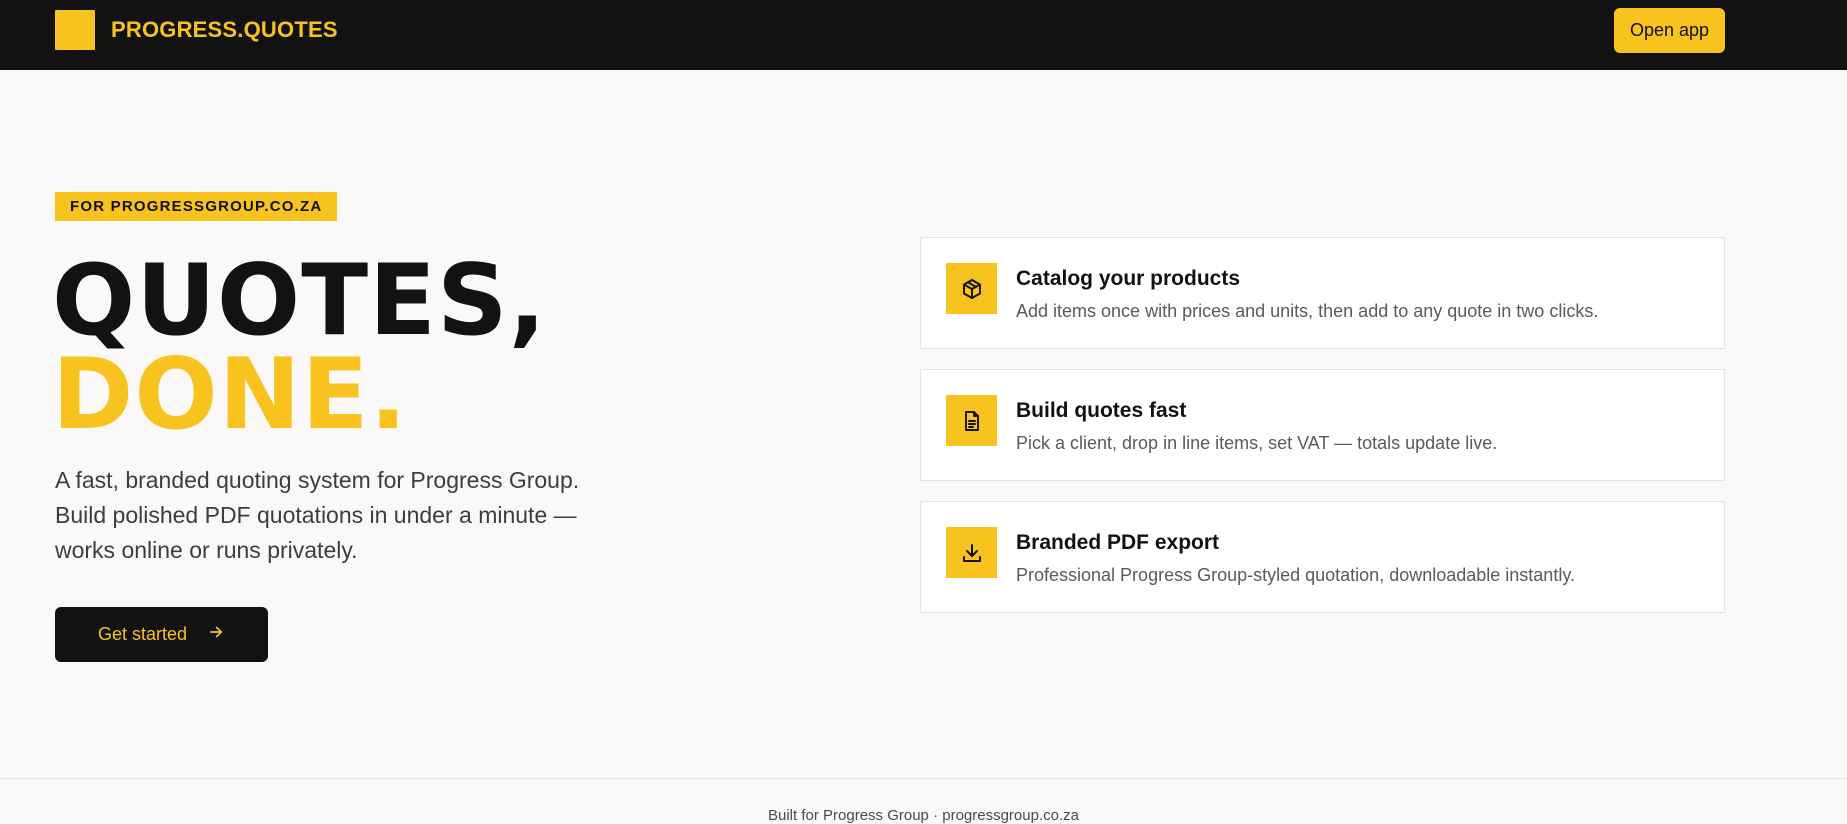 The image size is (1847, 824). What do you see at coordinates (1669, 30) in the screenshot?
I see `open-app-button: Open app` at bounding box center [1669, 30].